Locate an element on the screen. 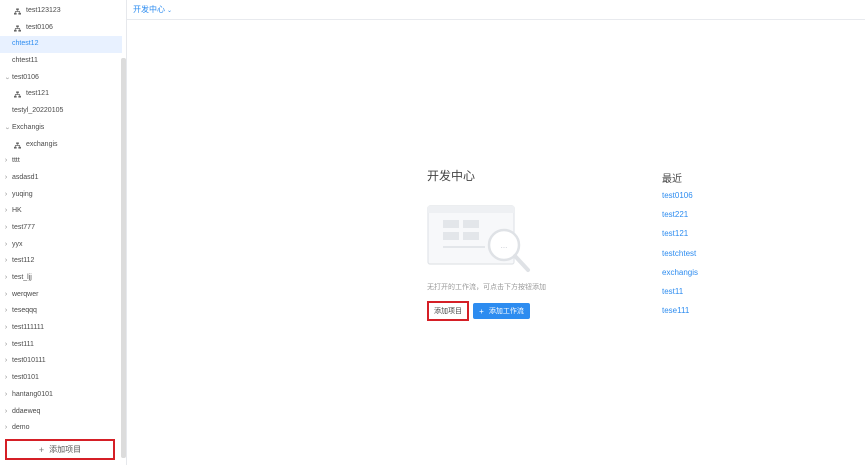  tree-workflow-item: test0106 is located at coordinates (61, 28).